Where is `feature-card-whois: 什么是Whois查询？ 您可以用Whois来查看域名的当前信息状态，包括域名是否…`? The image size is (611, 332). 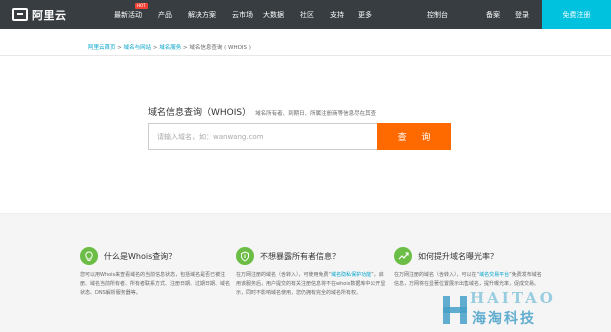
feature-card-whois: 什么是Whois查询？ 您可以用Whois来查看域名的当前信息状态，包括域名是否… is located at coordinates (155, 272).